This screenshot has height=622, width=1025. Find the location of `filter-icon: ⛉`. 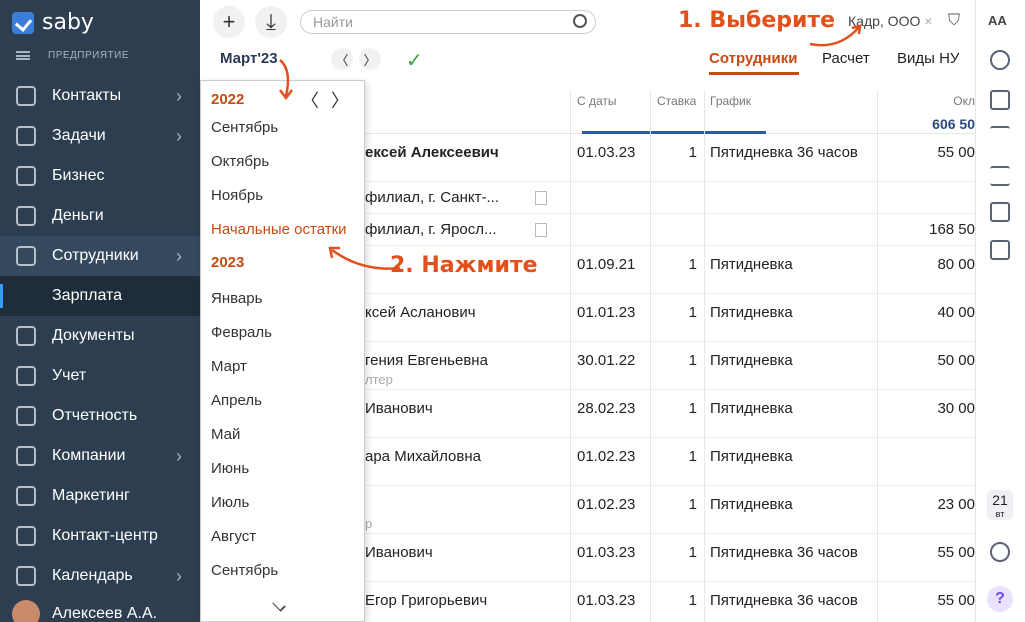

filter-icon: ⛉ is located at coordinates (954, 21).